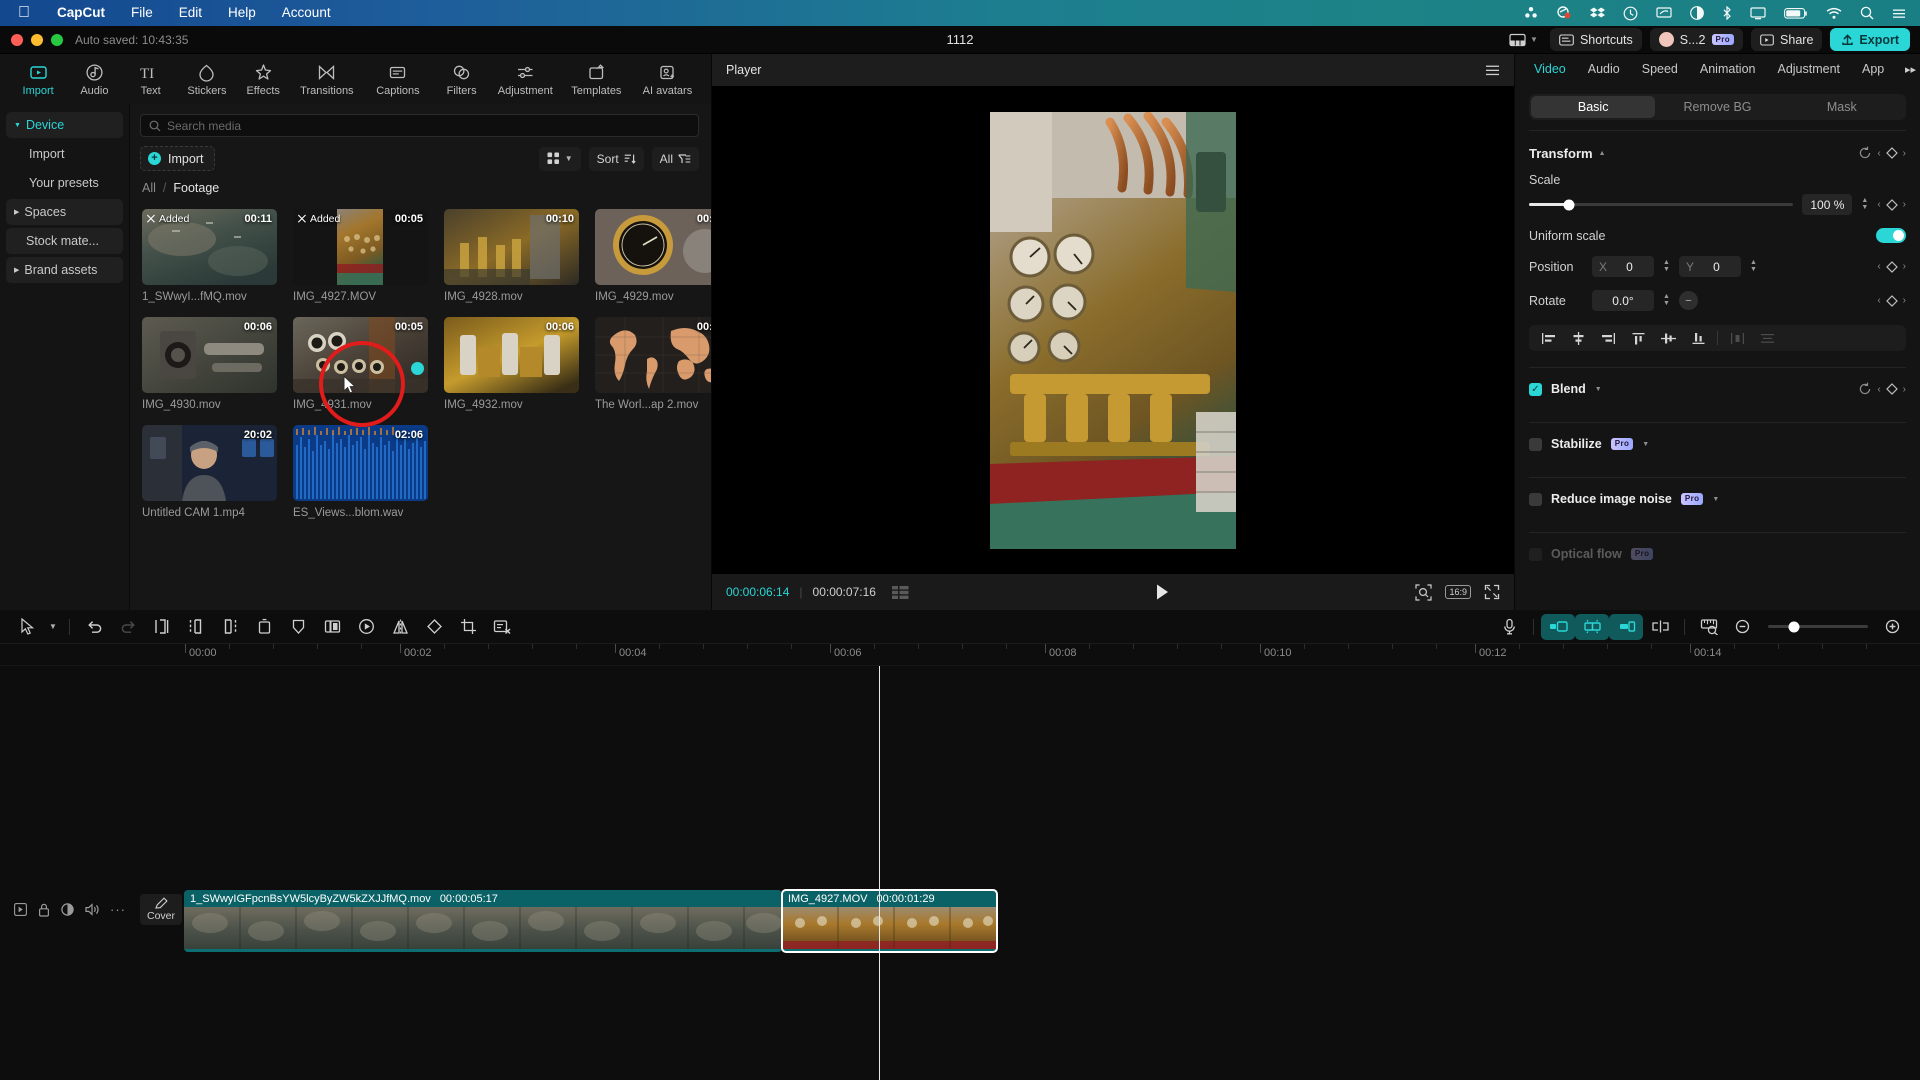 The height and width of the screenshot is (1080, 1920). Describe the element at coordinates (44, 910) in the screenshot. I see `lock-icon` at that location.